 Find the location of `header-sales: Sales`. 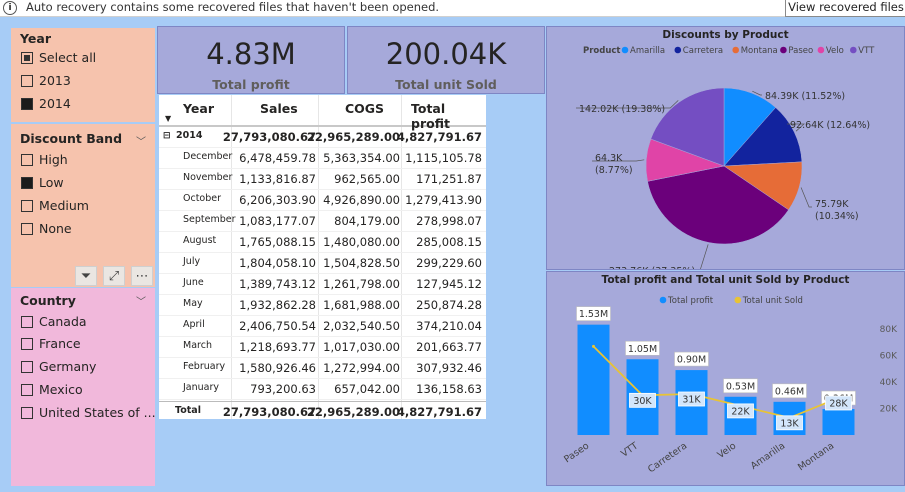

header-sales: Sales is located at coordinates (279, 108).